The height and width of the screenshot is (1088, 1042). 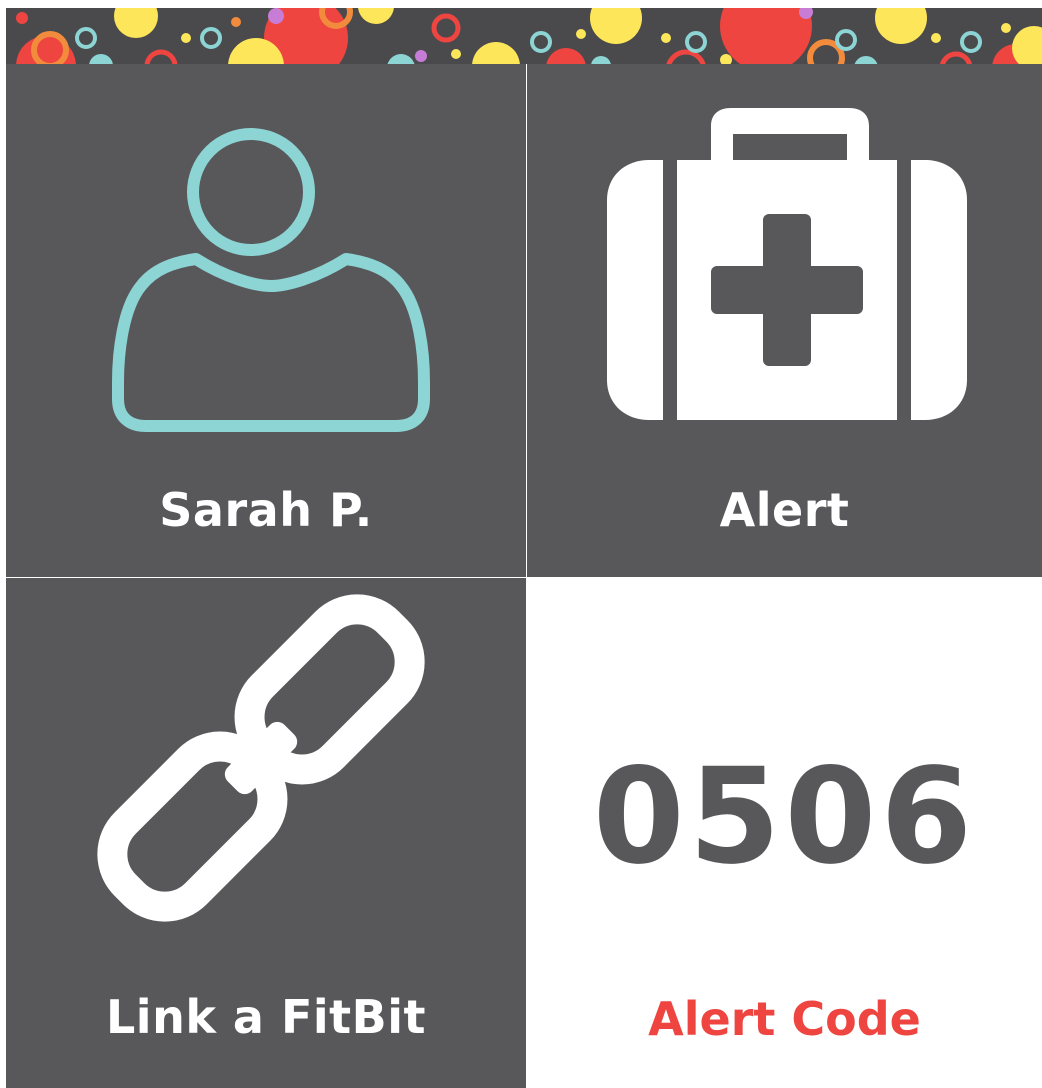 I want to click on profile-name-label: Sarah P., so click(x=266, y=510).